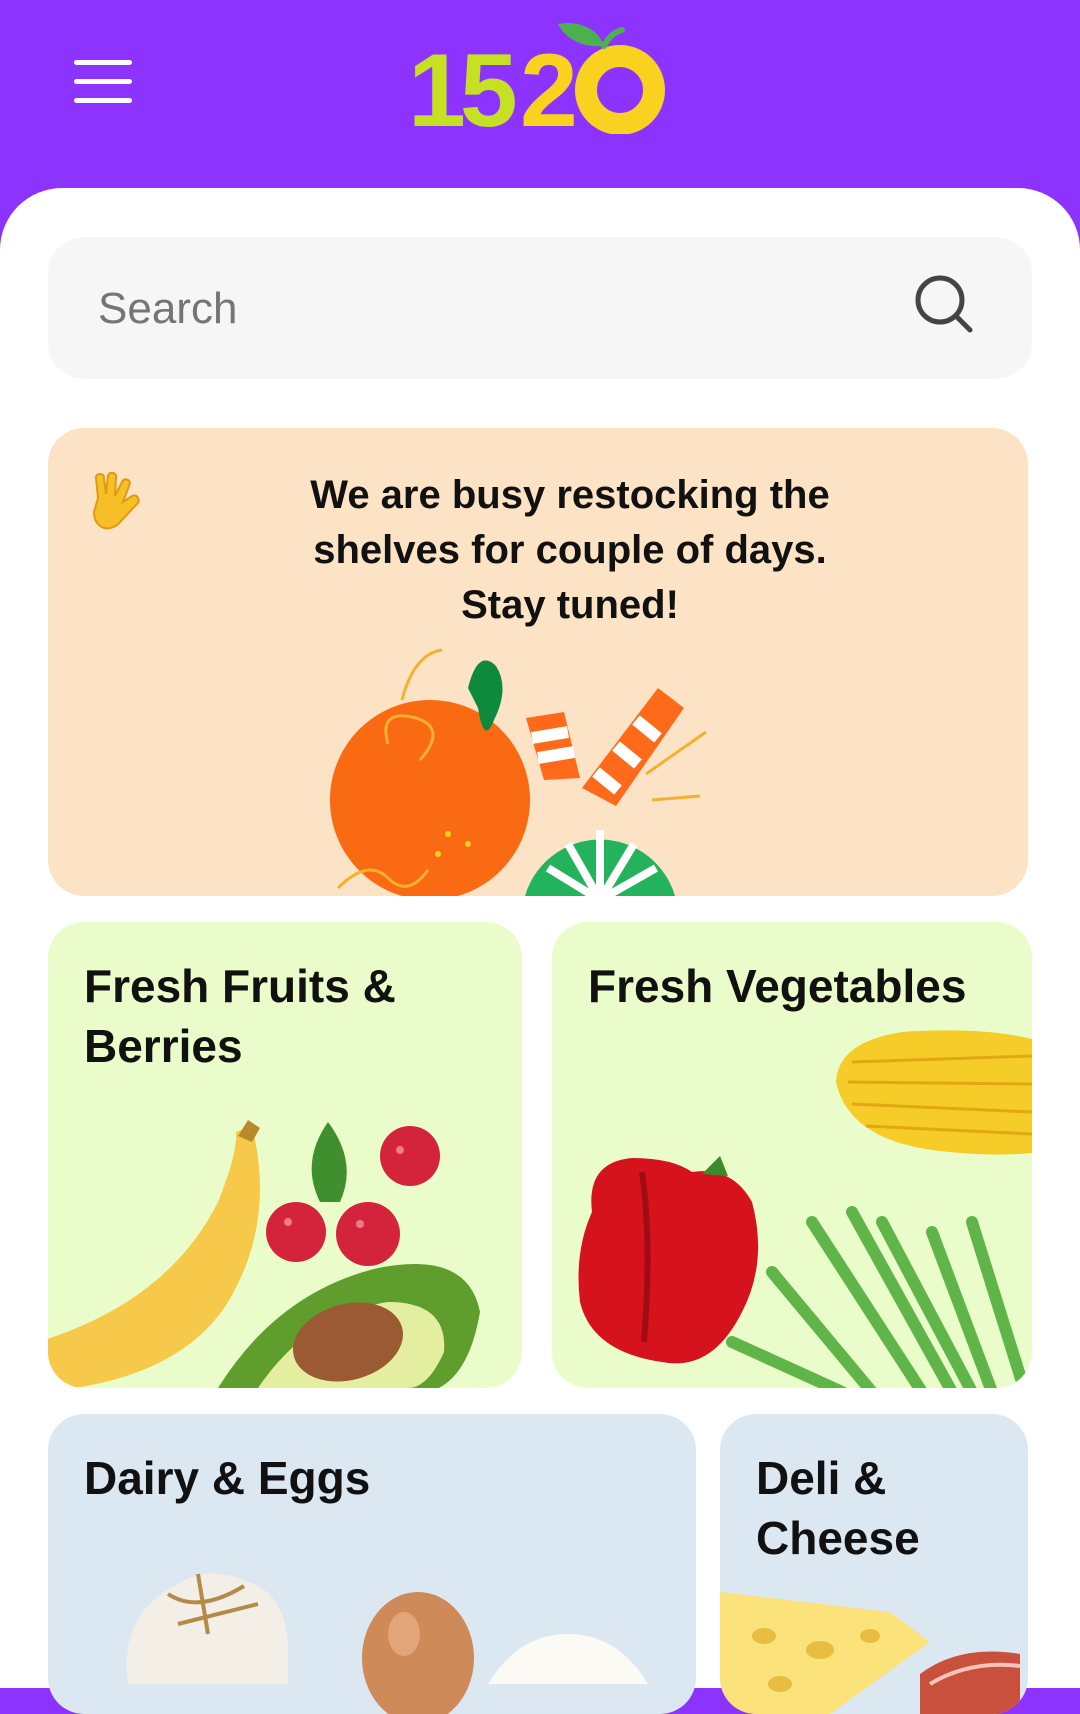 The height and width of the screenshot is (1714, 1080). I want to click on app-header: 15 2, so click(540, 100).